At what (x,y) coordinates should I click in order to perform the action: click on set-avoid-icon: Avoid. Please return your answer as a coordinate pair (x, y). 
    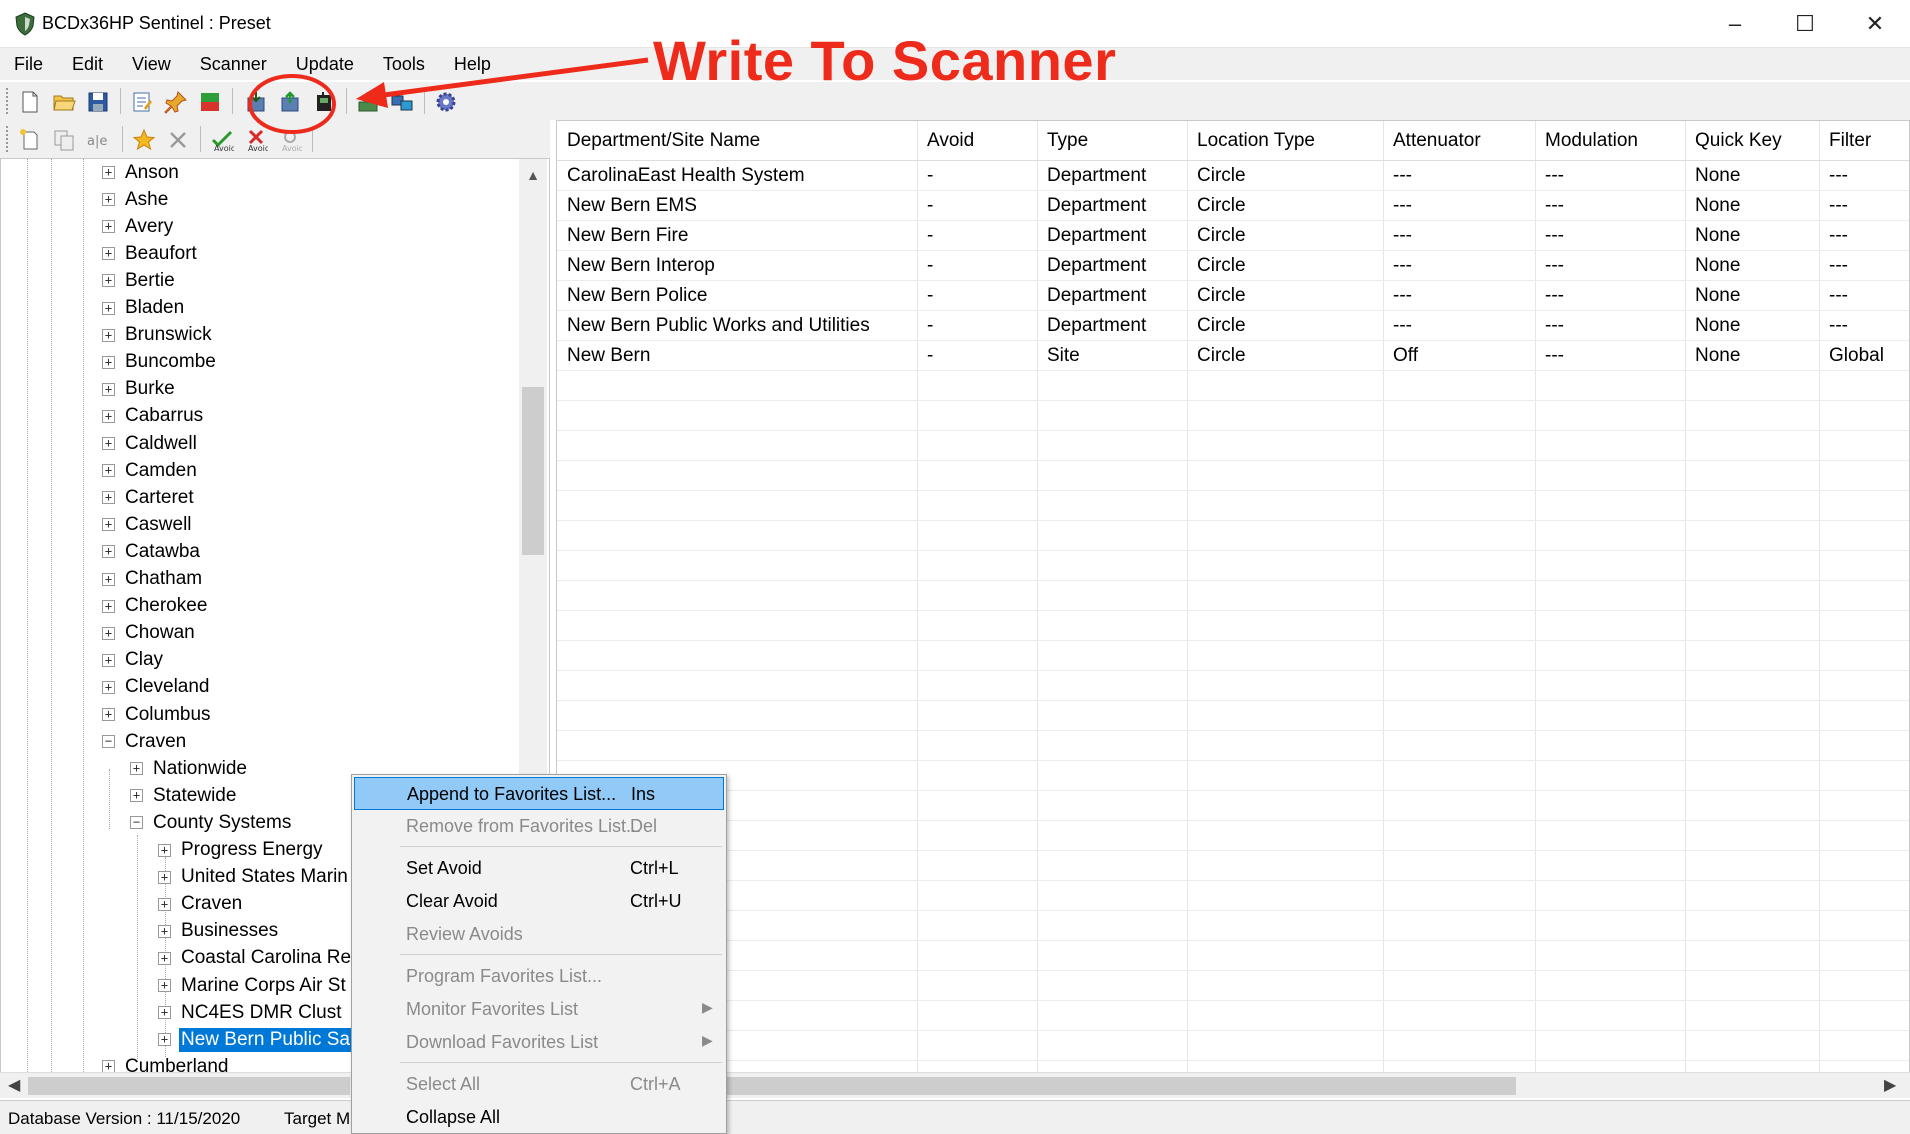
    Looking at the image, I should click on (222, 140).